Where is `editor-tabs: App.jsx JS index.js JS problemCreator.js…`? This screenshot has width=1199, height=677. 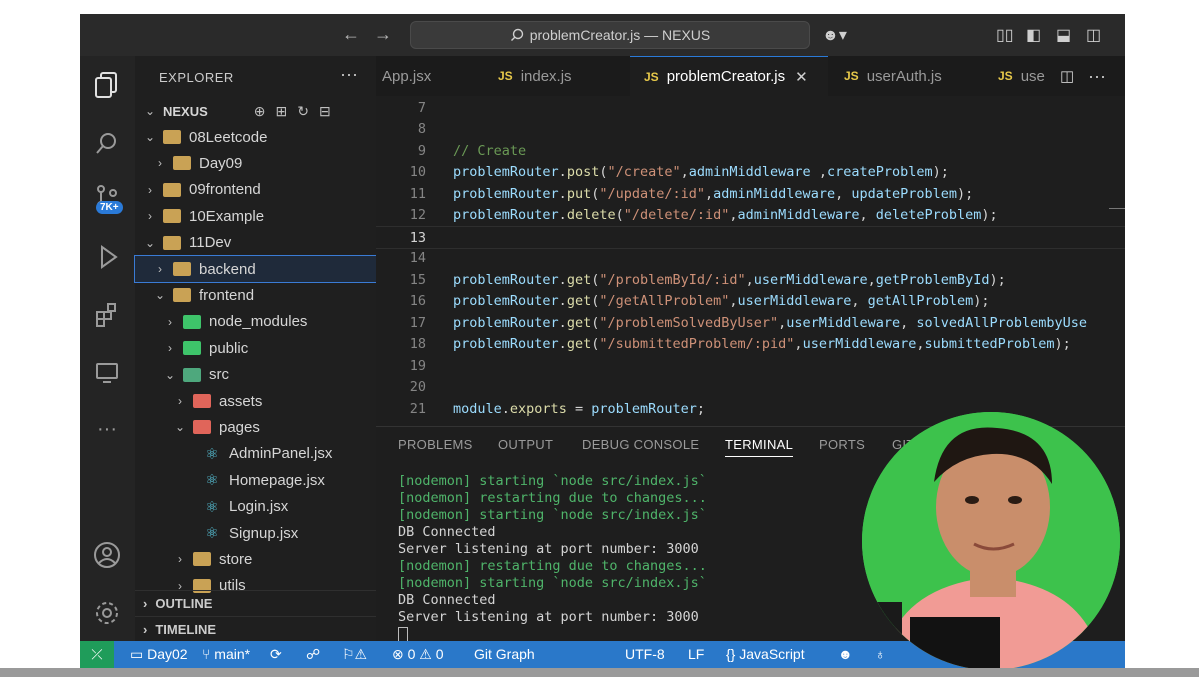 editor-tabs: App.jsx JS index.js JS problemCreator.js… is located at coordinates (750, 76).